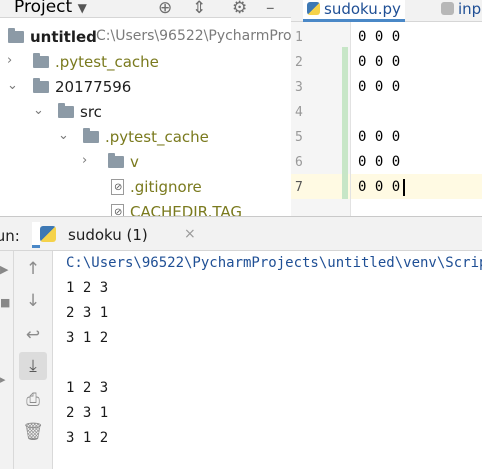 This screenshot has height=469, width=482. Describe the element at coordinates (134, 162) in the screenshot. I see `tree-item-label: v` at that location.